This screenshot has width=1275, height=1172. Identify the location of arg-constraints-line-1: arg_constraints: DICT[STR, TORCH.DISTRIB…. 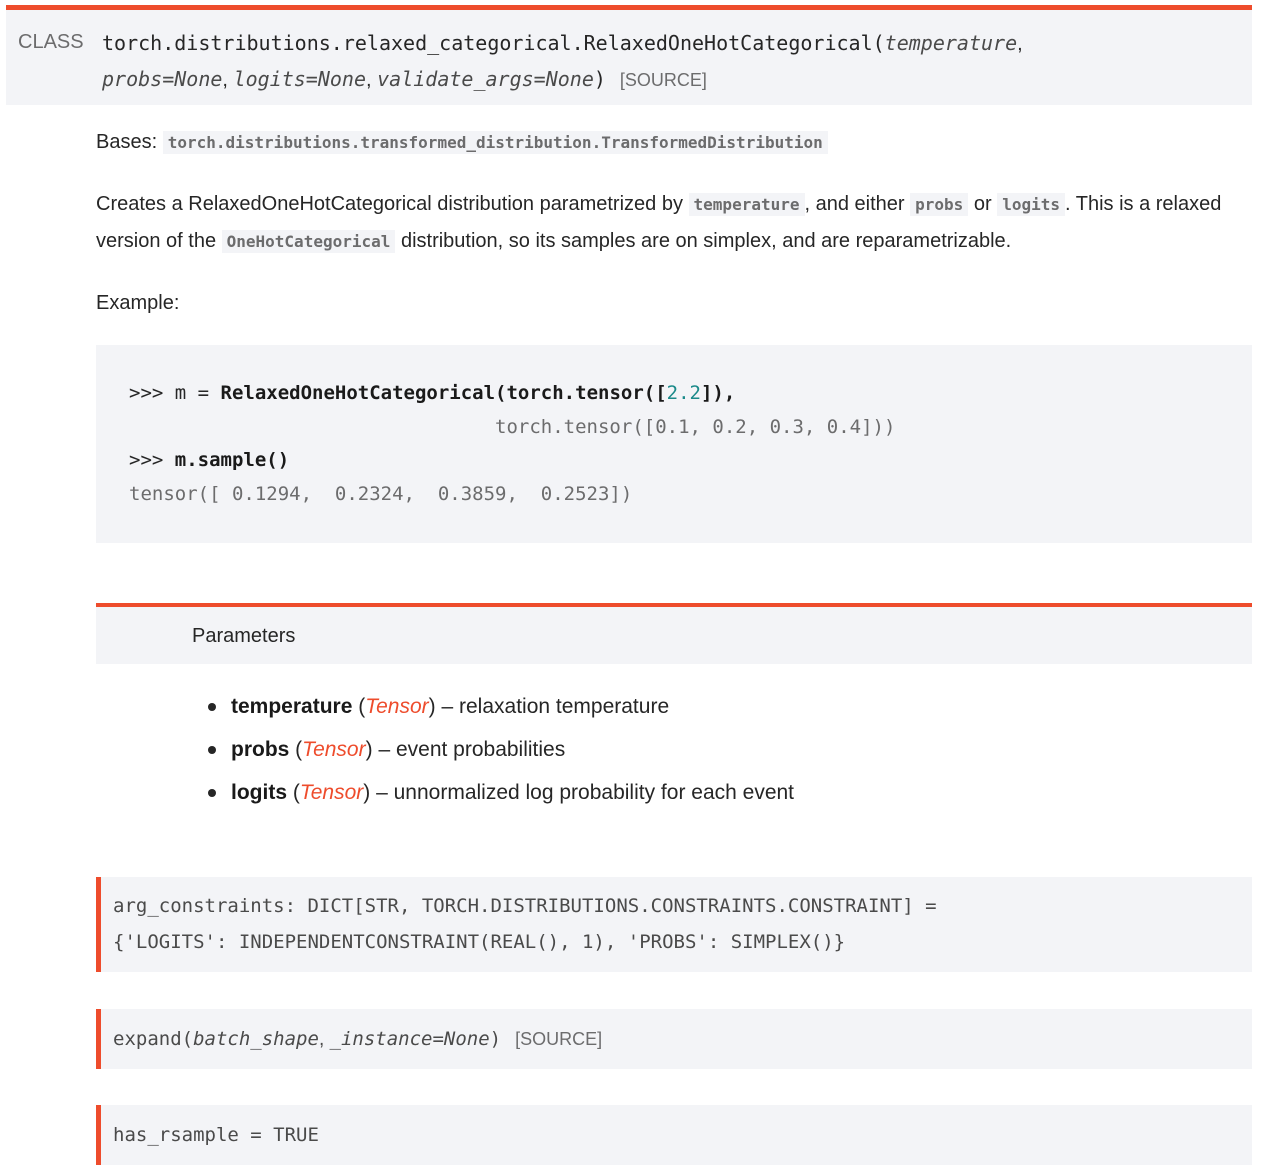
(525, 906).